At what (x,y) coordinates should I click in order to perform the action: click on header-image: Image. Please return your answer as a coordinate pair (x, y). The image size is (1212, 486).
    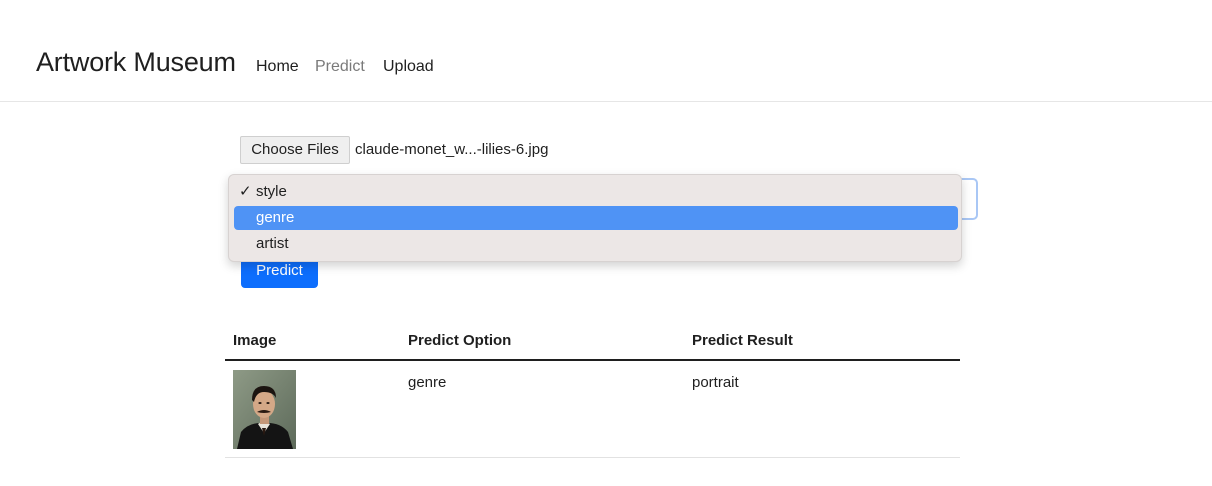
    Looking at the image, I should click on (255, 340).